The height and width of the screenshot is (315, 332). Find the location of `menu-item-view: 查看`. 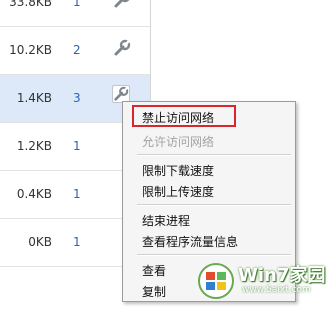

menu-item-view: 查看 is located at coordinates (154, 270).